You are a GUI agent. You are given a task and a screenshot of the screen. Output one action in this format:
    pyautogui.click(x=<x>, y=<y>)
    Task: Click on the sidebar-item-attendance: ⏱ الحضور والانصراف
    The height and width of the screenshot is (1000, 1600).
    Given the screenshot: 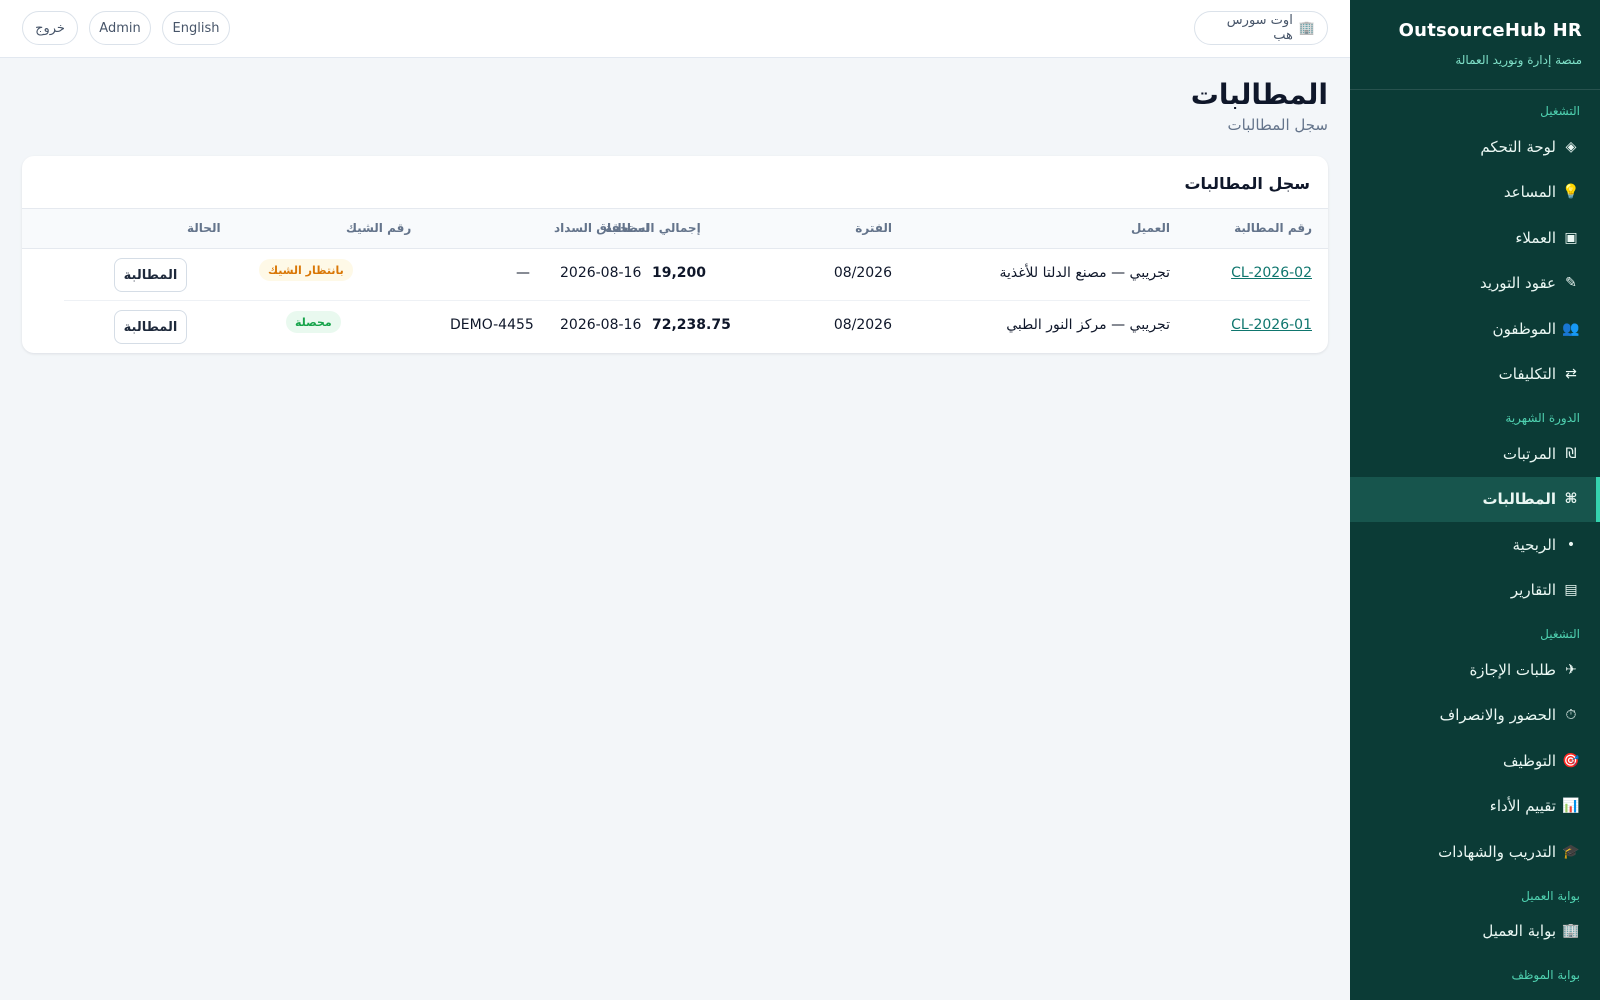 What is the action you would take?
    pyautogui.click(x=1475, y=716)
    